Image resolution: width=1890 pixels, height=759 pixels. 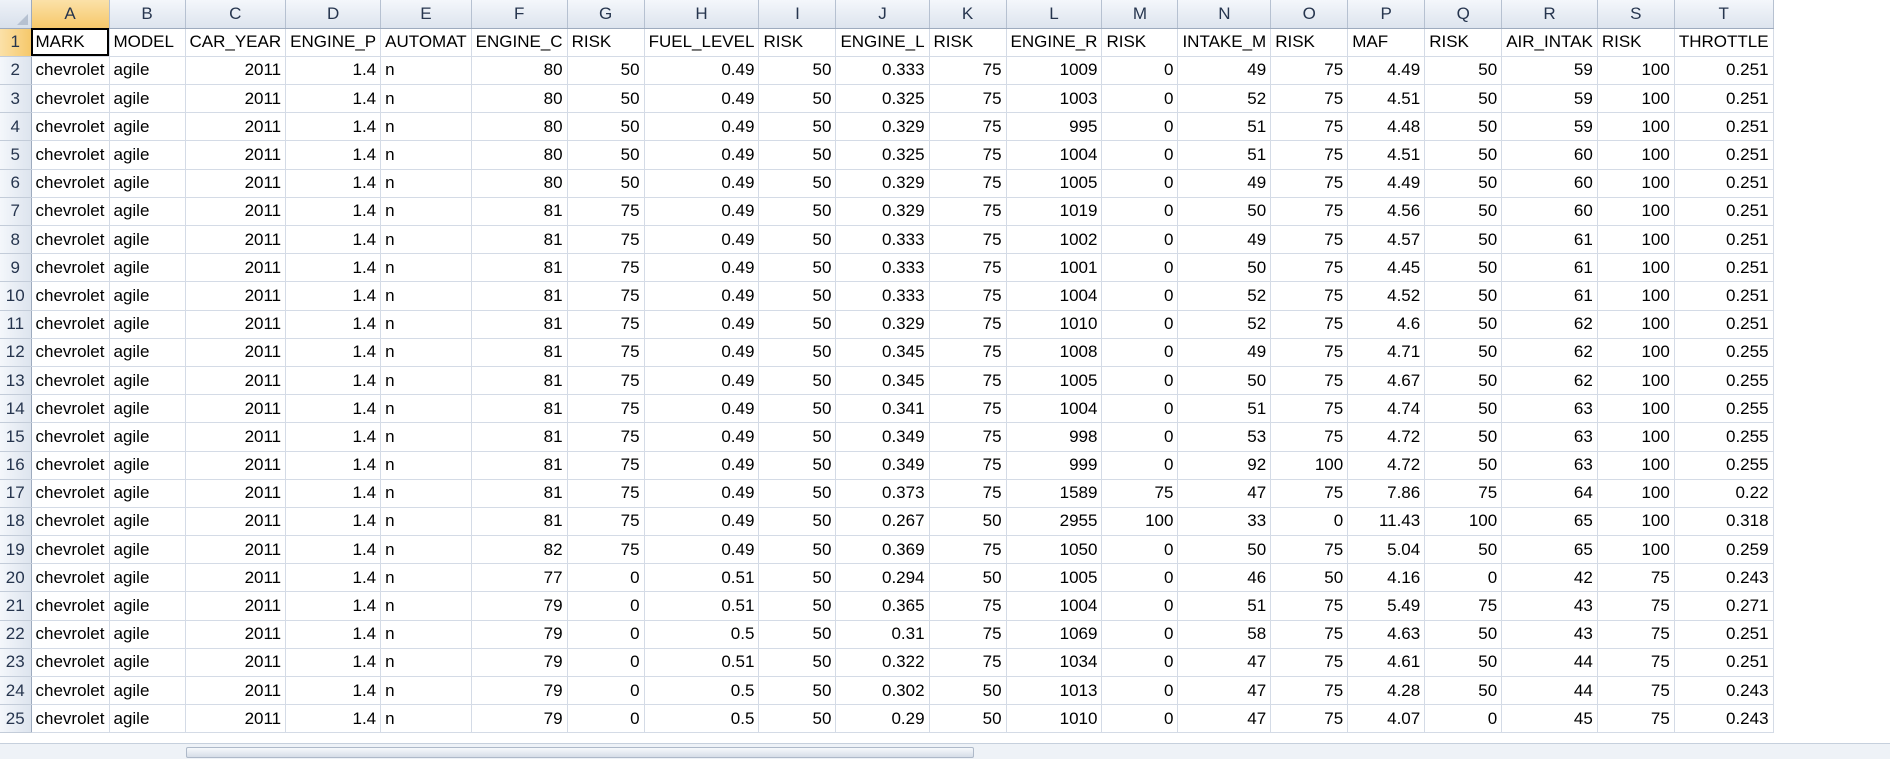 I want to click on grid-cell: 4.71, so click(x=1386, y=352).